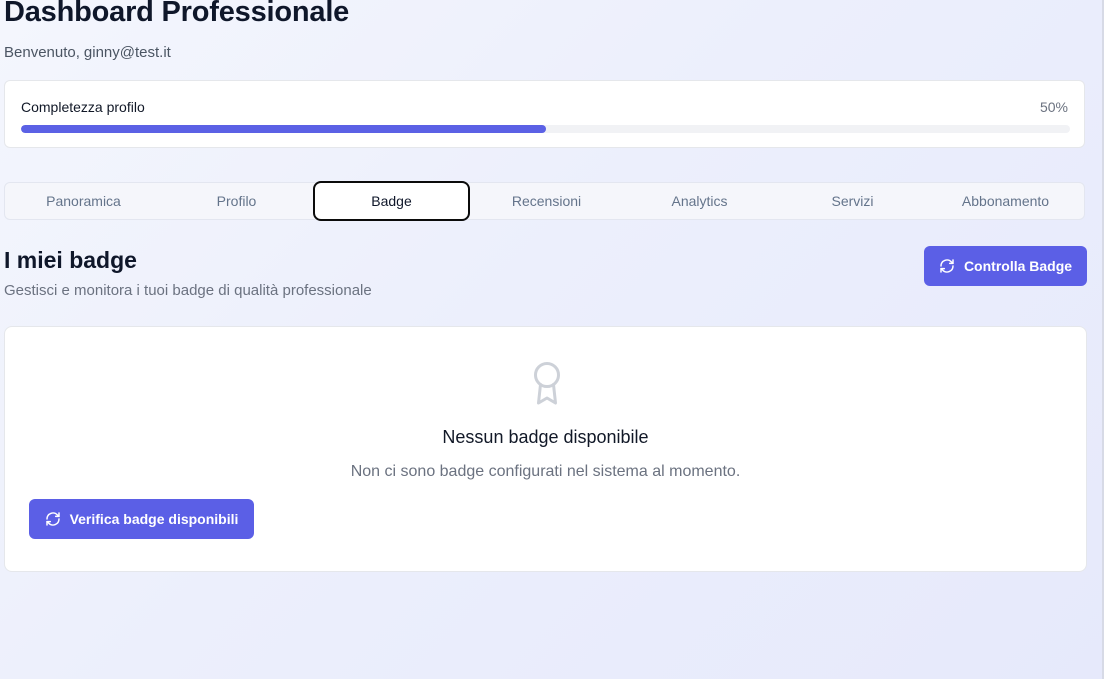 This screenshot has width=1104, height=679. Describe the element at coordinates (70, 260) in the screenshot. I see `section-title: I miei badge` at that location.